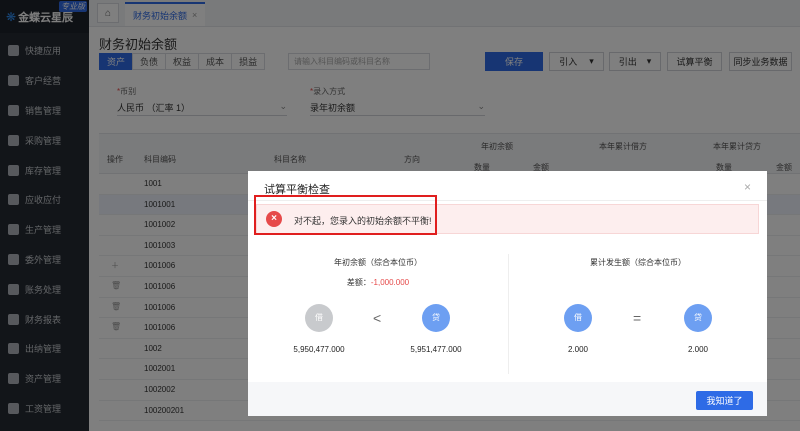 This screenshot has width=800, height=431. Describe the element at coordinates (637, 318) in the screenshot. I see `equals-symbol: =` at that location.